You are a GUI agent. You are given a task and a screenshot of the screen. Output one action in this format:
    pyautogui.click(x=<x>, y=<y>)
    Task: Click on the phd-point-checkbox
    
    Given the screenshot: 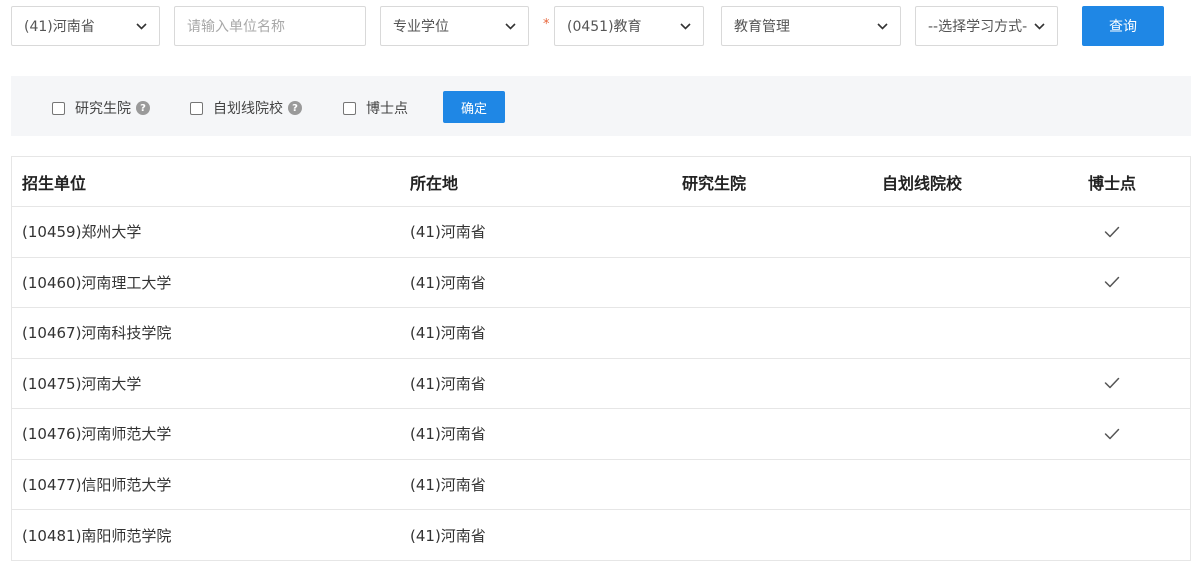 What is the action you would take?
    pyautogui.click(x=349, y=108)
    